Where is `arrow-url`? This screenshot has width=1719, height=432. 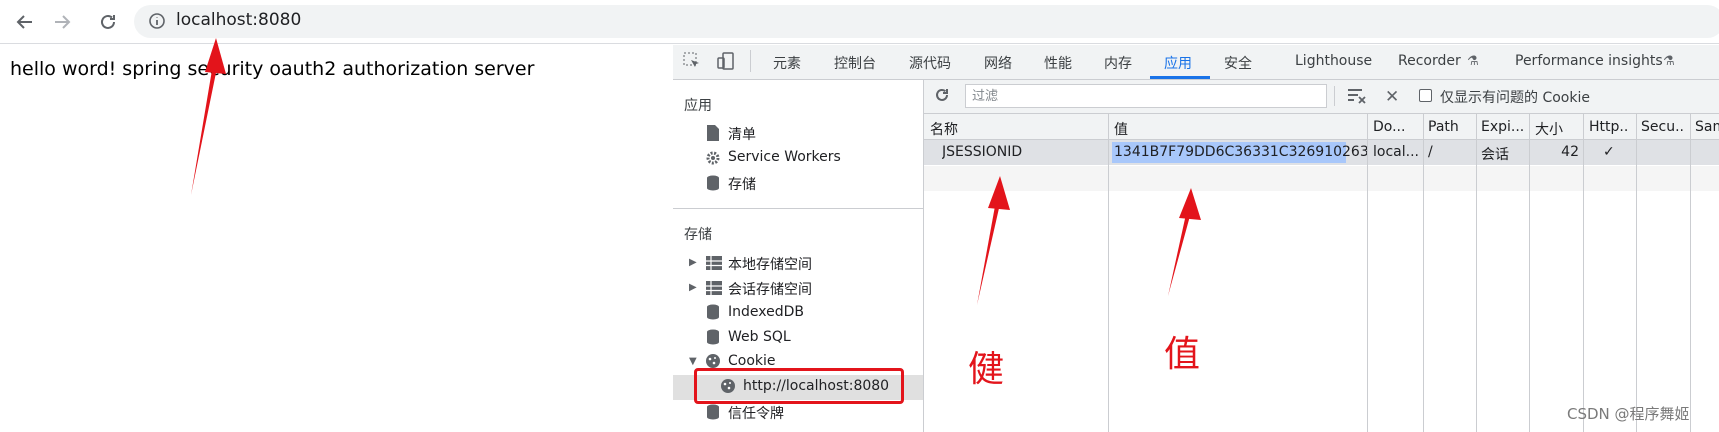 arrow-url is located at coordinates (208, 116).